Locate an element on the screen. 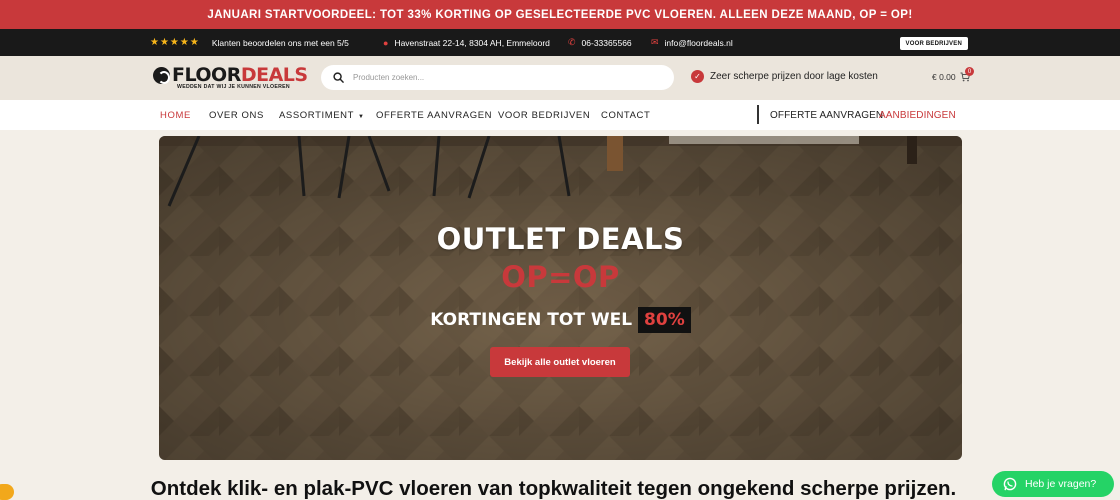 Image resolution: width=1120 pixels, height=500 pixels. nav-item-voor-bedrijven: VOOR BEDRIJVEN is located at coordinates (544, 115).